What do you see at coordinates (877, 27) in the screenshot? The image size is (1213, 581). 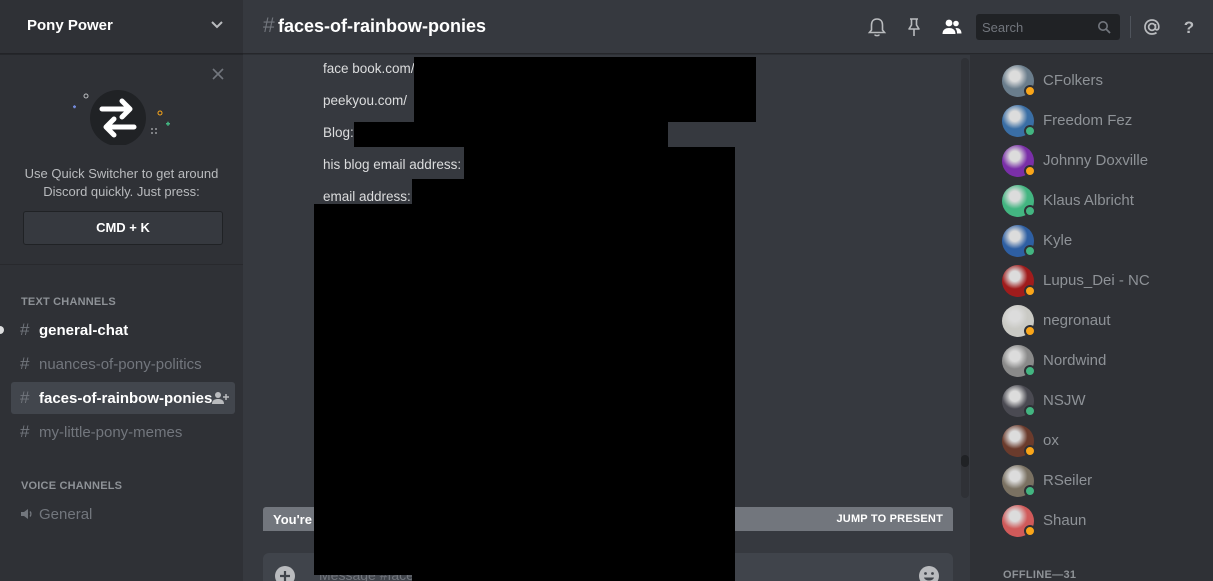 I see `bell-icon` at bounding box center [877, 27].